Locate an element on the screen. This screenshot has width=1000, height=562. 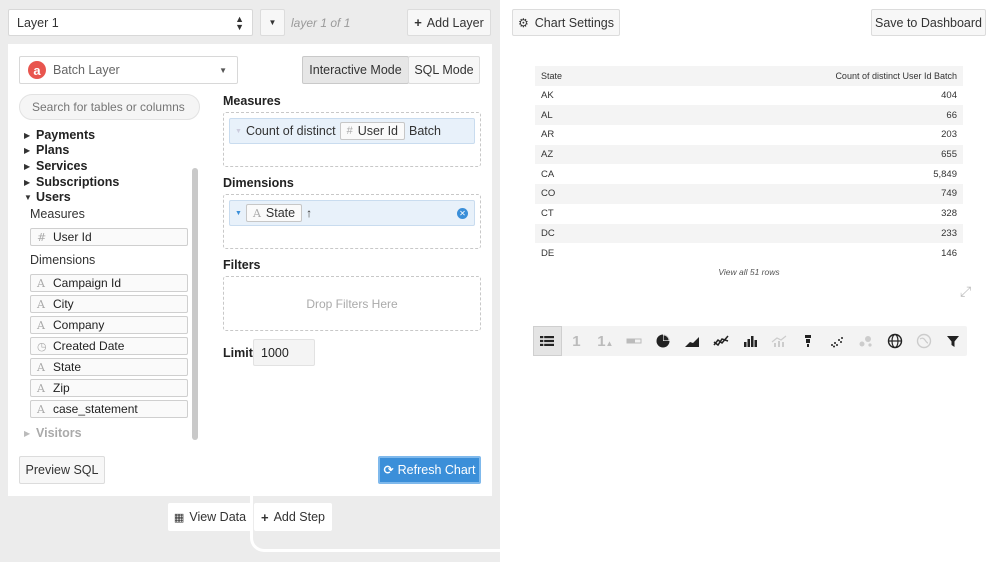
table-plans: ▶ Plans is located at coordinates (46, 150).